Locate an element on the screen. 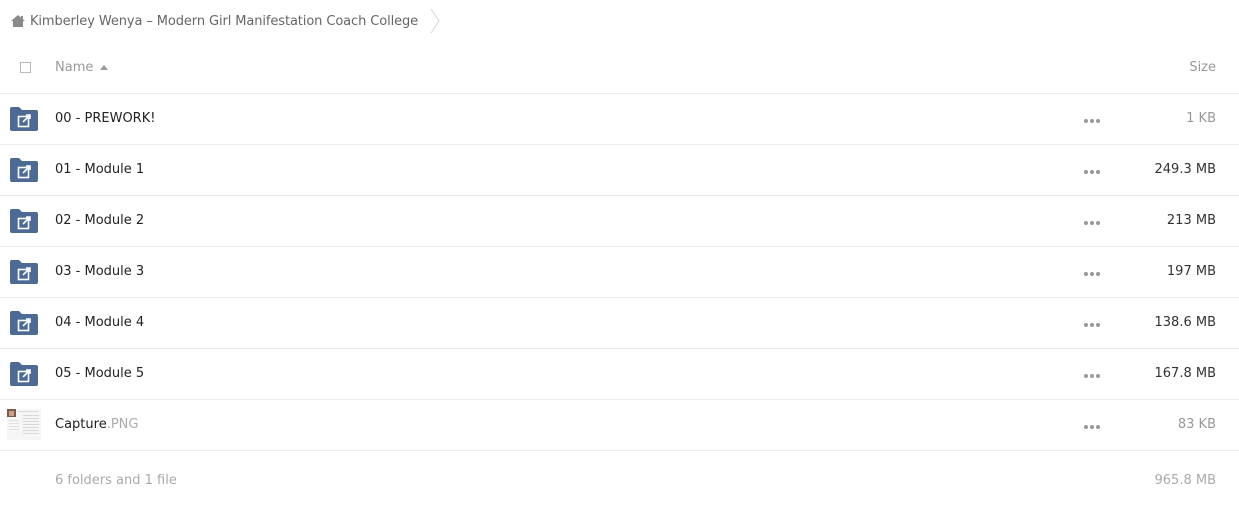  item-name: Capture.PNG is located at coordinates (96, 424).